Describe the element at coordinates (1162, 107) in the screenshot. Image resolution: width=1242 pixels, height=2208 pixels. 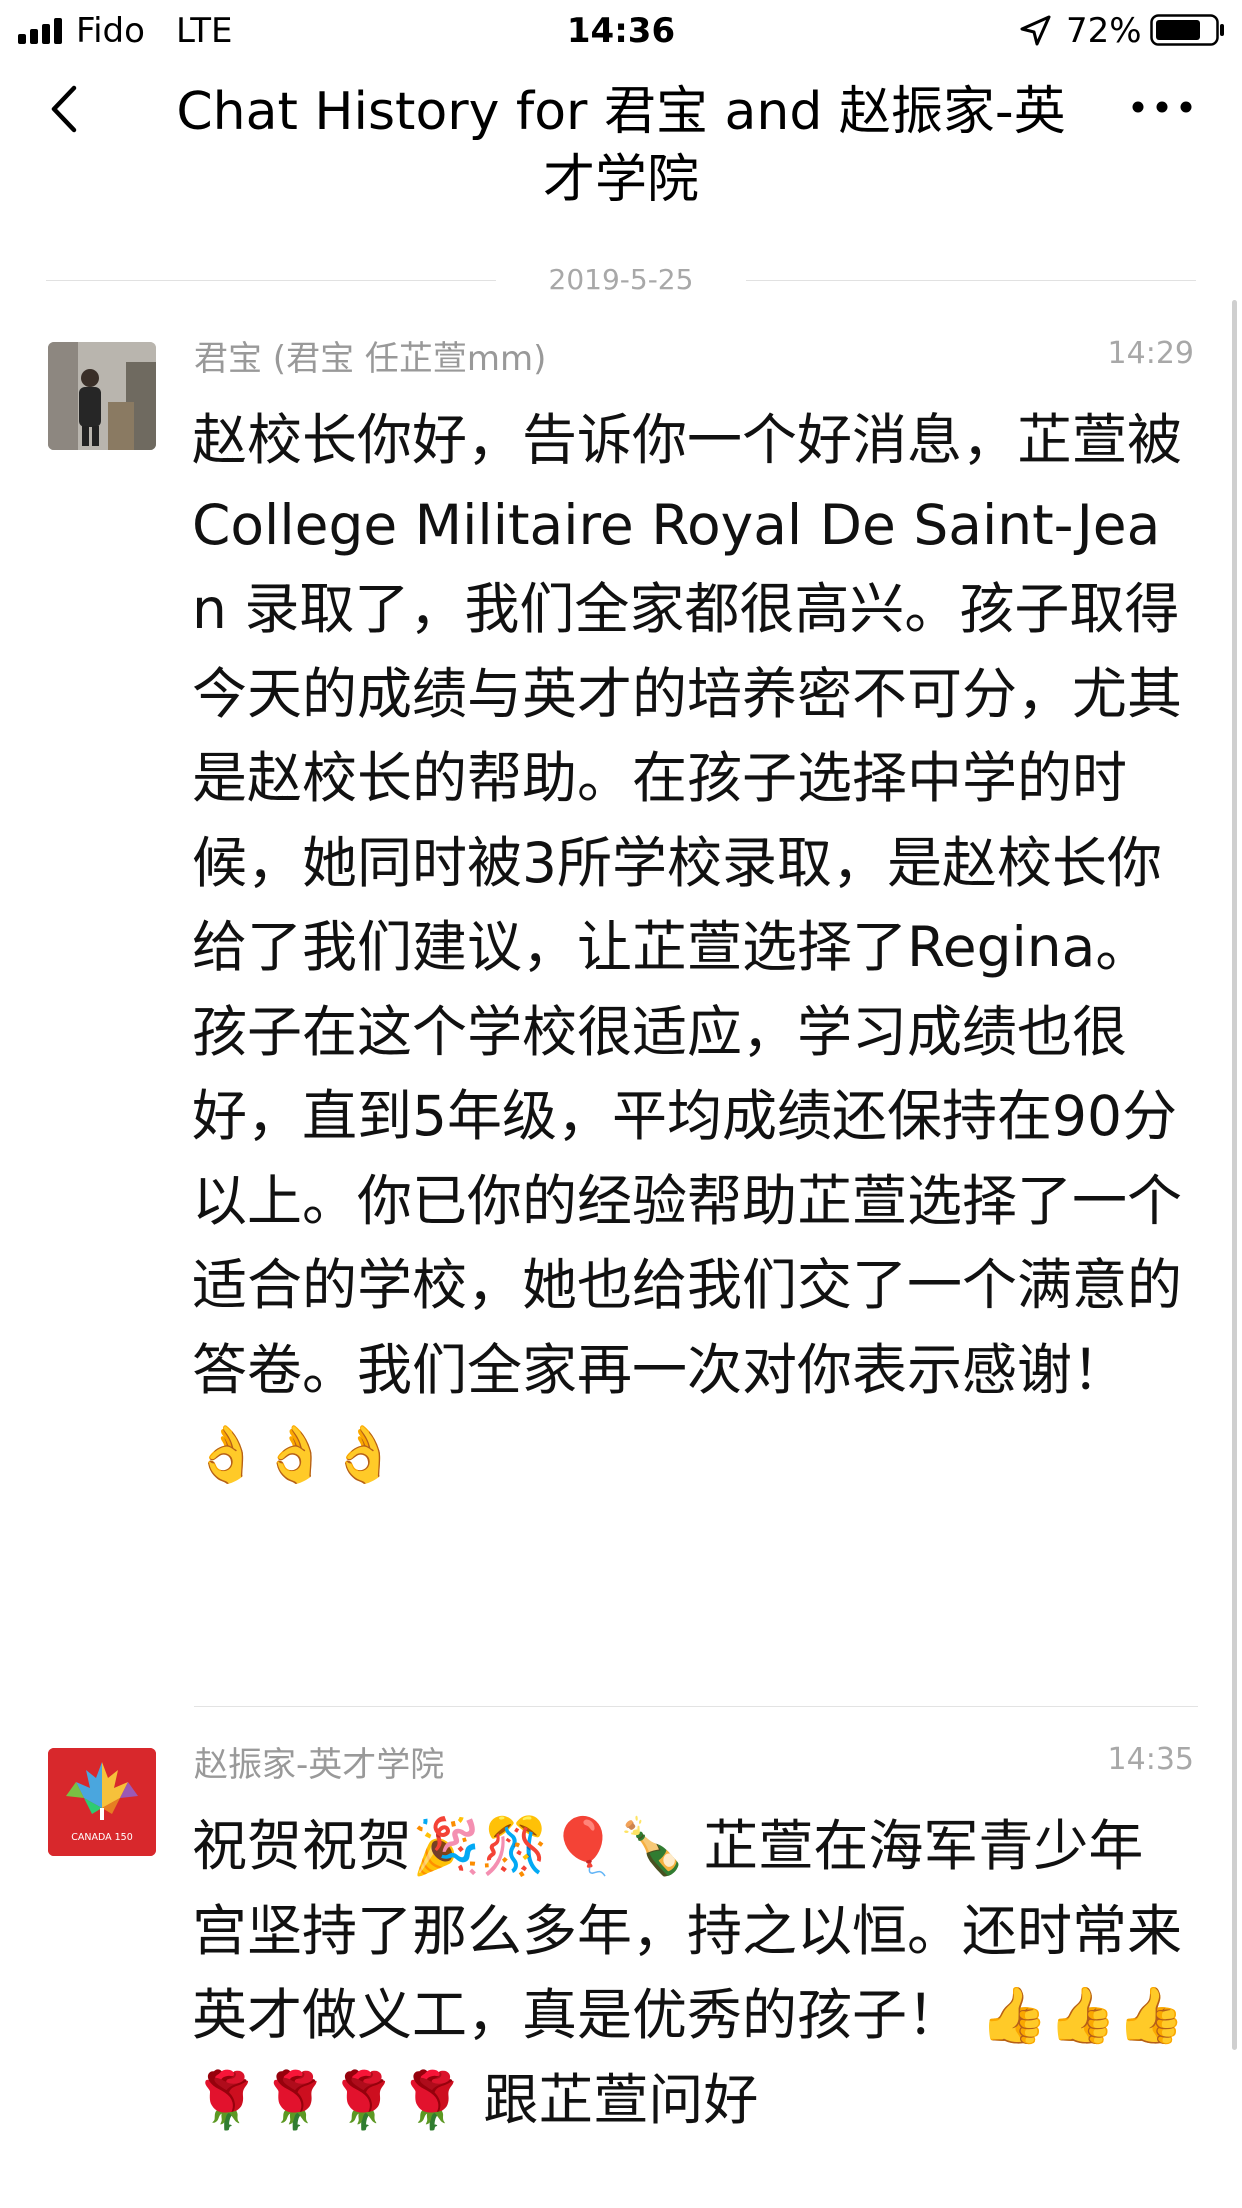
I see `more-dots-icon` at that location.